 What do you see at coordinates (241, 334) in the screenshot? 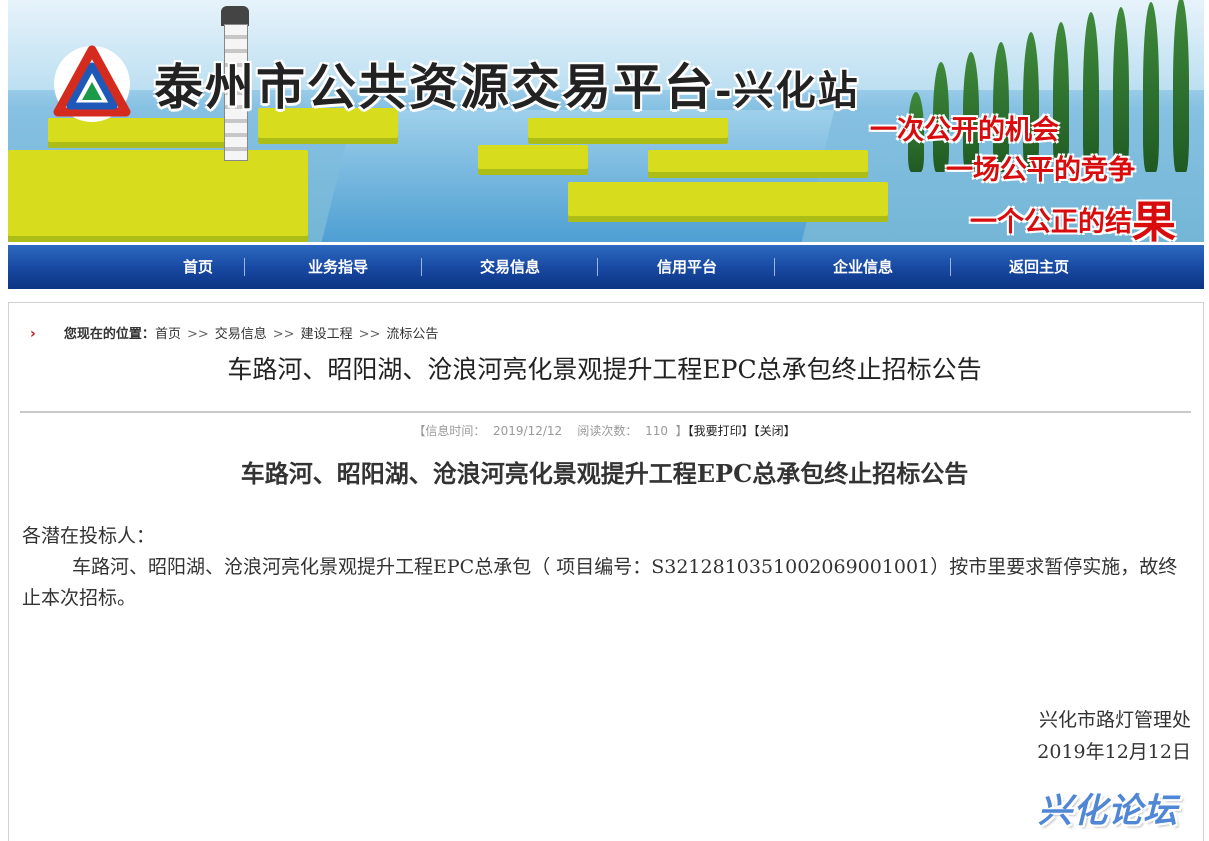
I see `breadcrumb-trade-info: 交易信息` at bounding box center [241, 334].